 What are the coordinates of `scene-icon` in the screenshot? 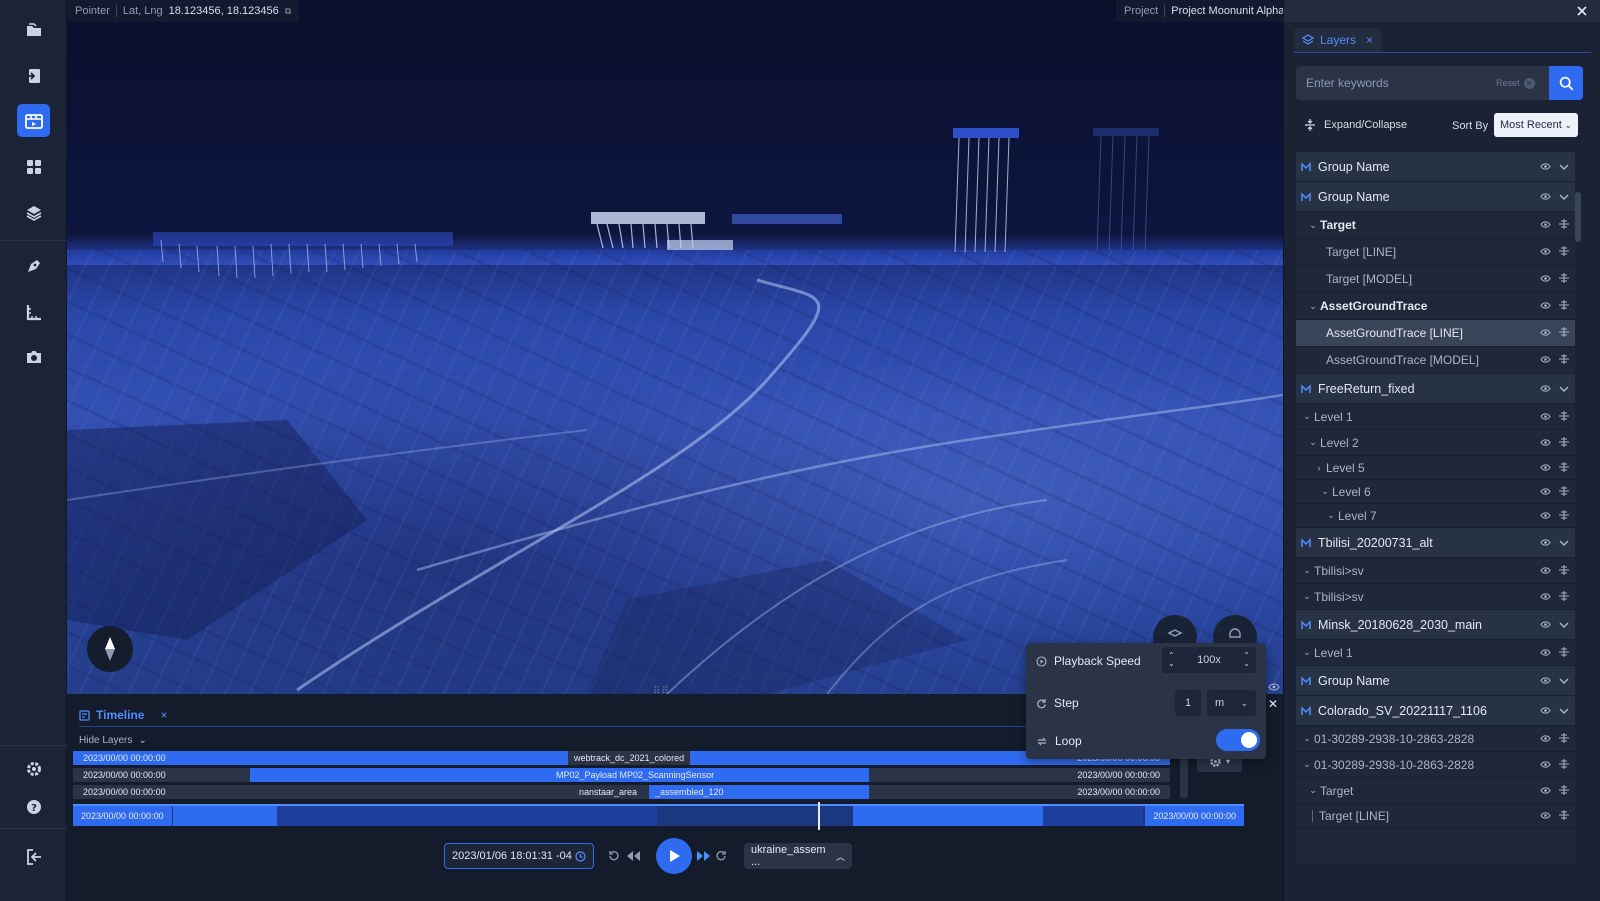 It's located at (33, 120).